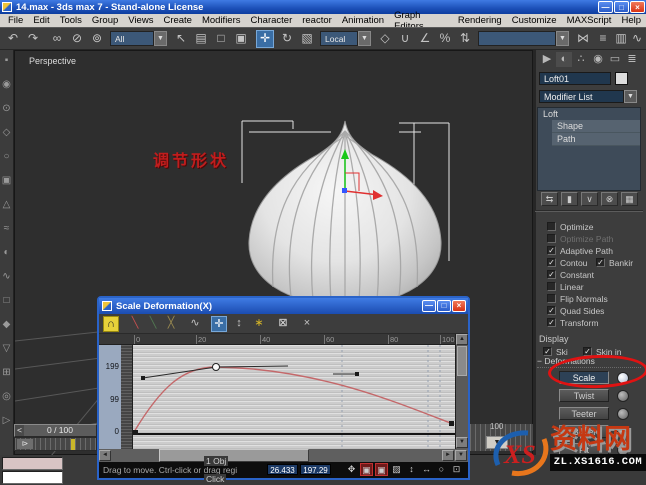 The height and width of the screenshot is (485, 646). What do you see at coordinates (429, 306) in the screenshot?
I see `dialog-minimize-button: —` at bounding box center [429, 306].